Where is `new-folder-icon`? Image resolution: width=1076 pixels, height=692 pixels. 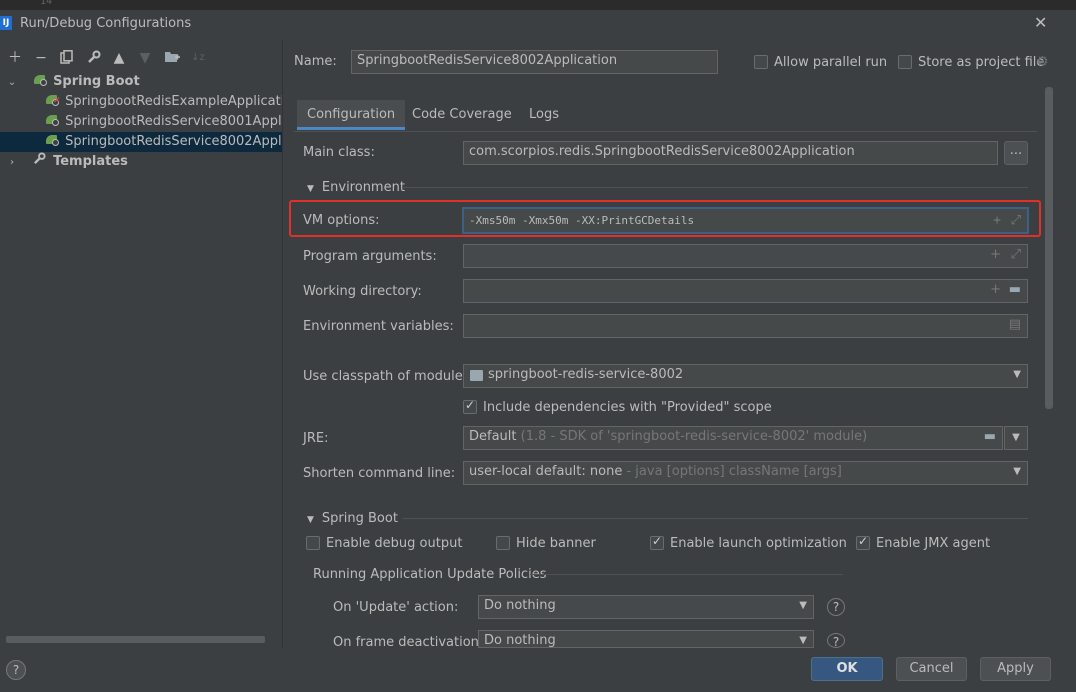 new-folder-icon is located at coordinates (172, 58).